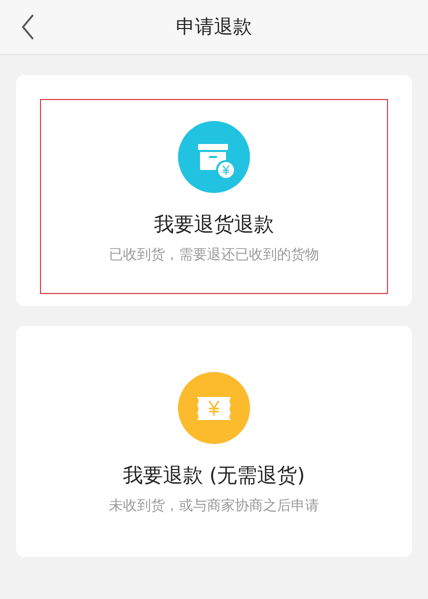 The width and height of the screenshot is (428, 599). Describe the element at coordinates (214, 224) in the screenshot. I see `option-title: 我要退货退款` at that location.